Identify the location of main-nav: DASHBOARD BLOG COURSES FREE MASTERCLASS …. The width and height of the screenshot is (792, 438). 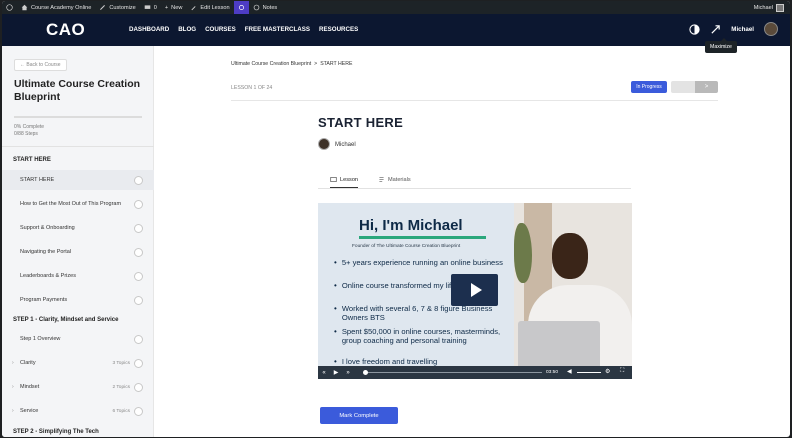
(243, 29).